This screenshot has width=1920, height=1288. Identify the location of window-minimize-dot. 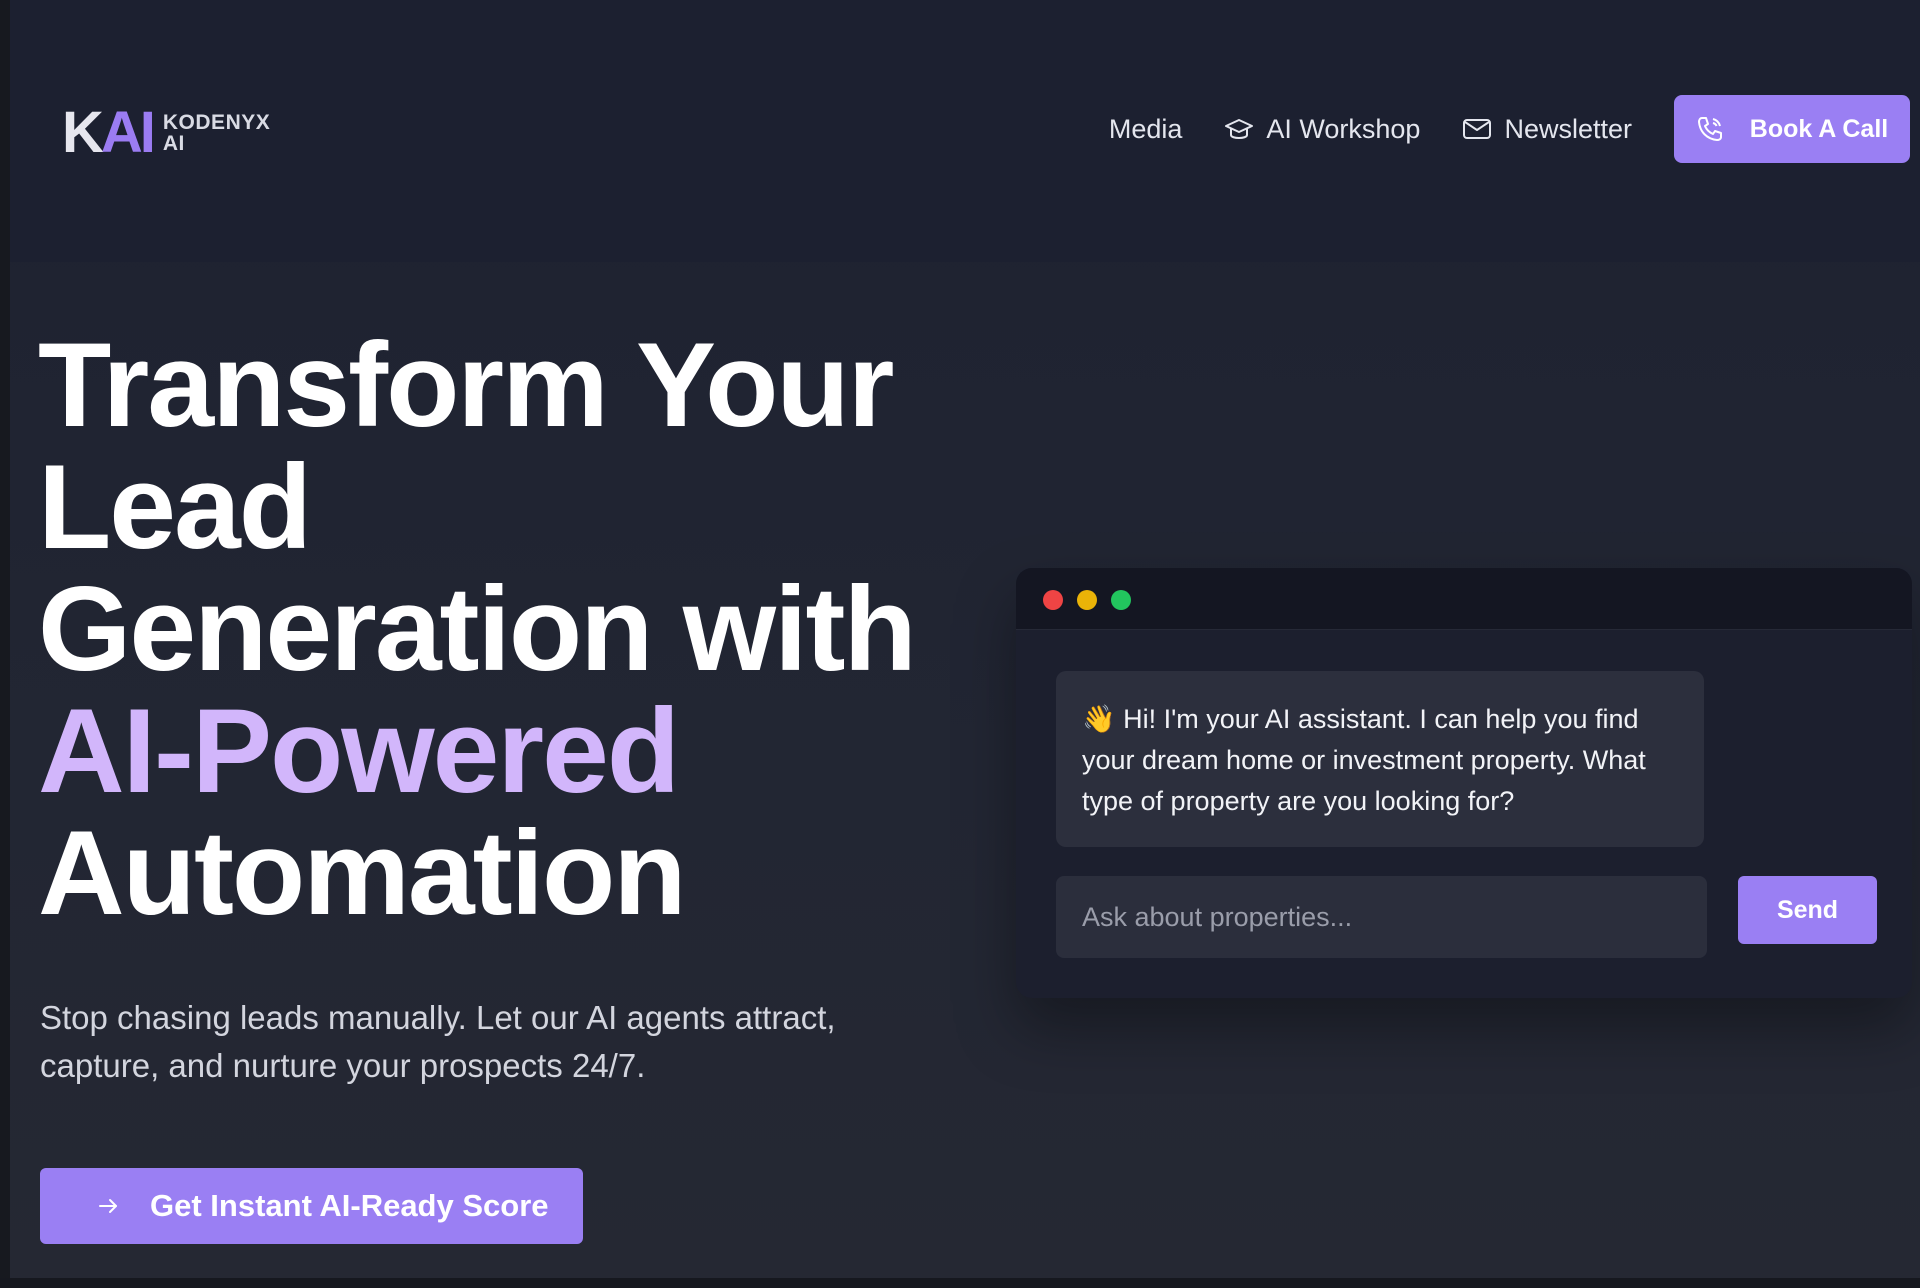
(1087, 600).